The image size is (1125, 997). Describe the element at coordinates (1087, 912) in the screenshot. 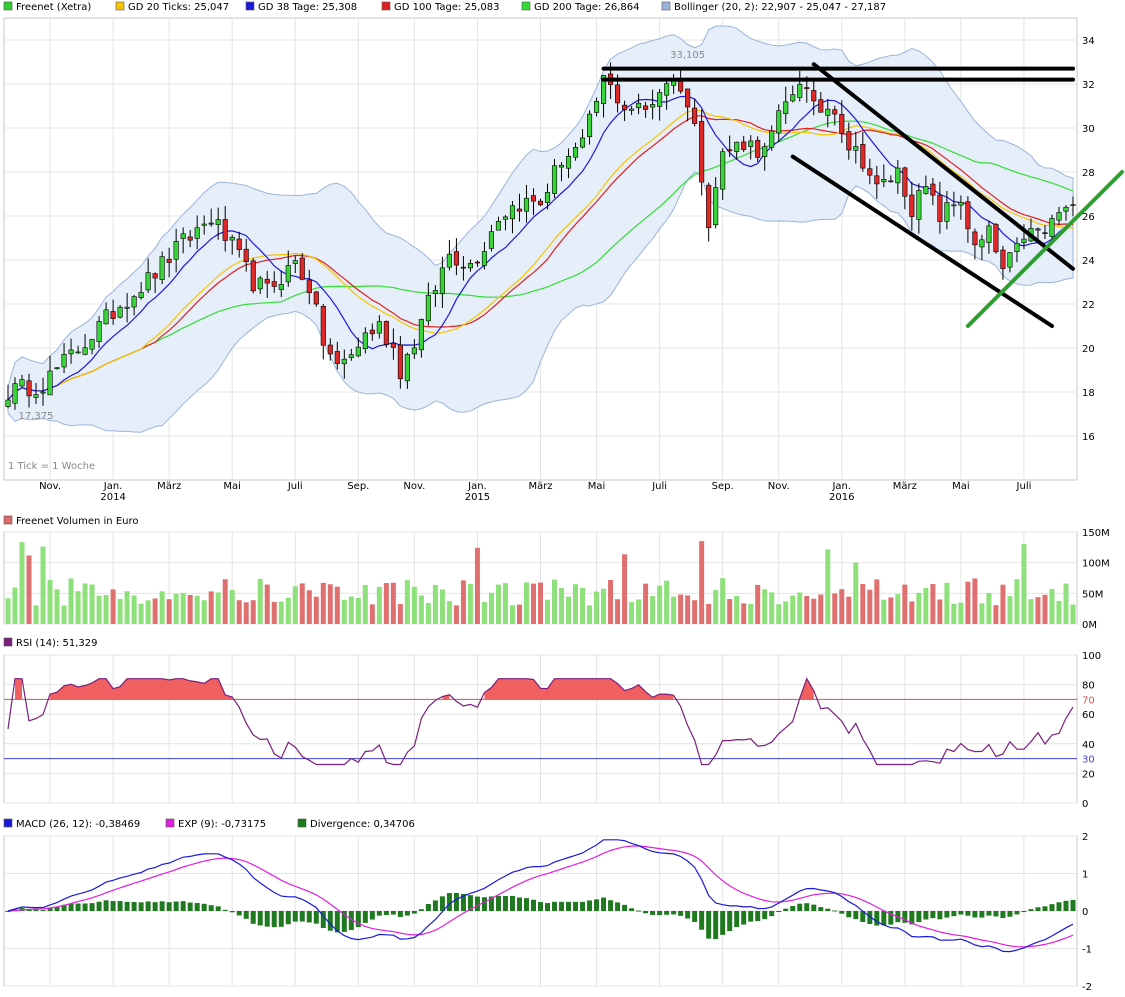

I see `macd-y-ticks: -2 -1 0 1 2` at that location.